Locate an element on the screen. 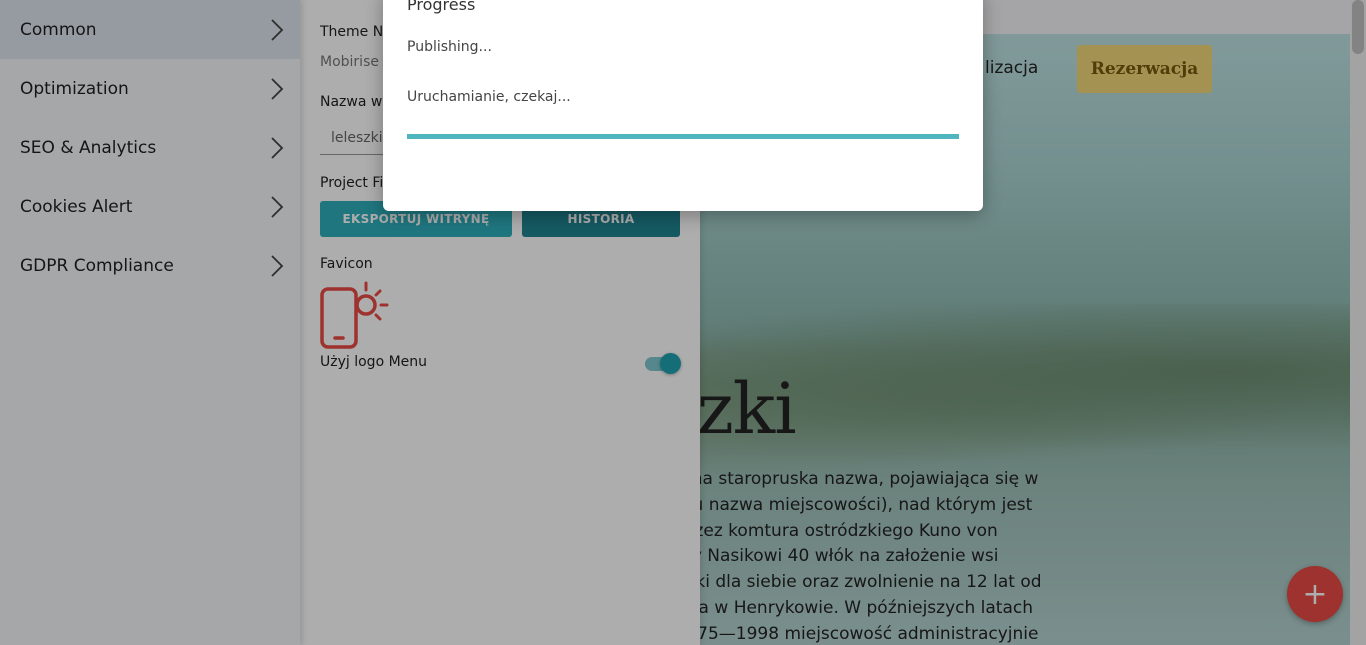 The width and height of the screenshot is (1366, 645). progress-bar-fill is located at coordinates (683, 136).